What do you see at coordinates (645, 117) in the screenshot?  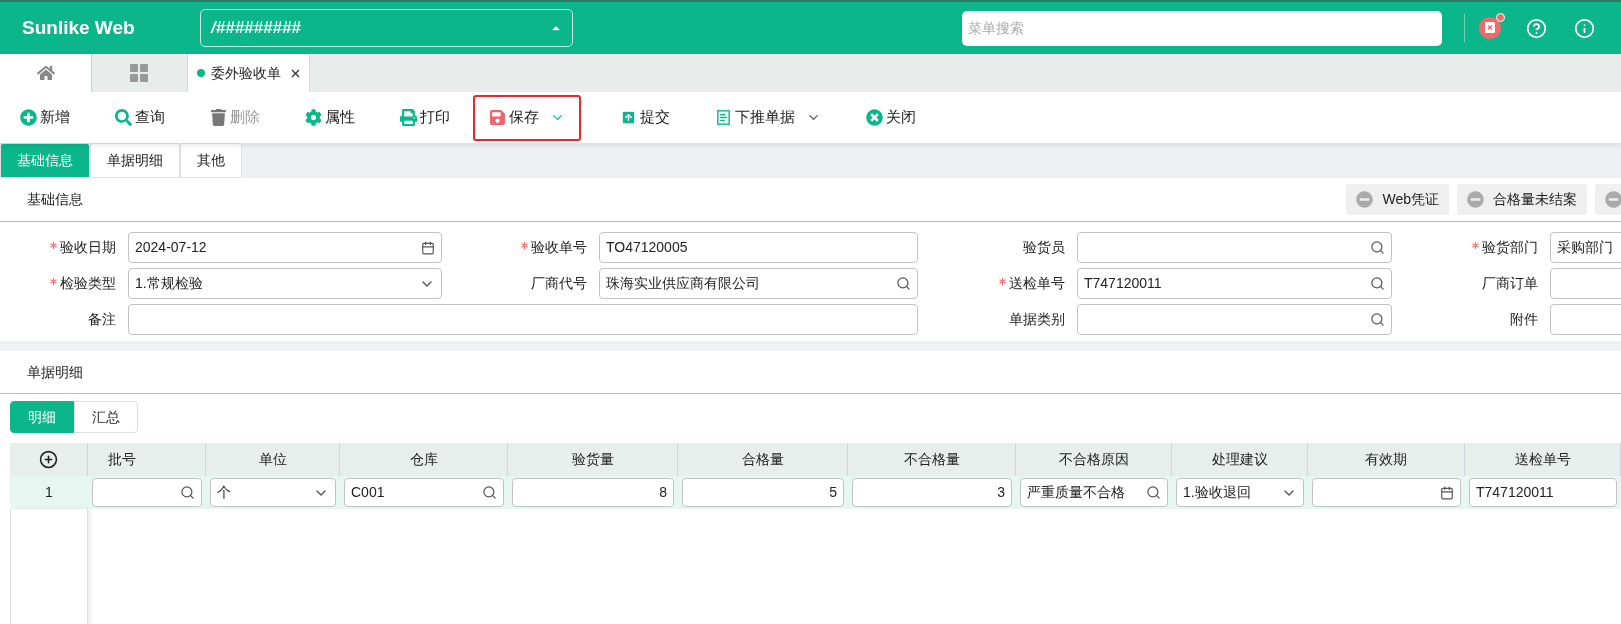 I see `toolbar-button: 提交` at bounding box center [645, 117].